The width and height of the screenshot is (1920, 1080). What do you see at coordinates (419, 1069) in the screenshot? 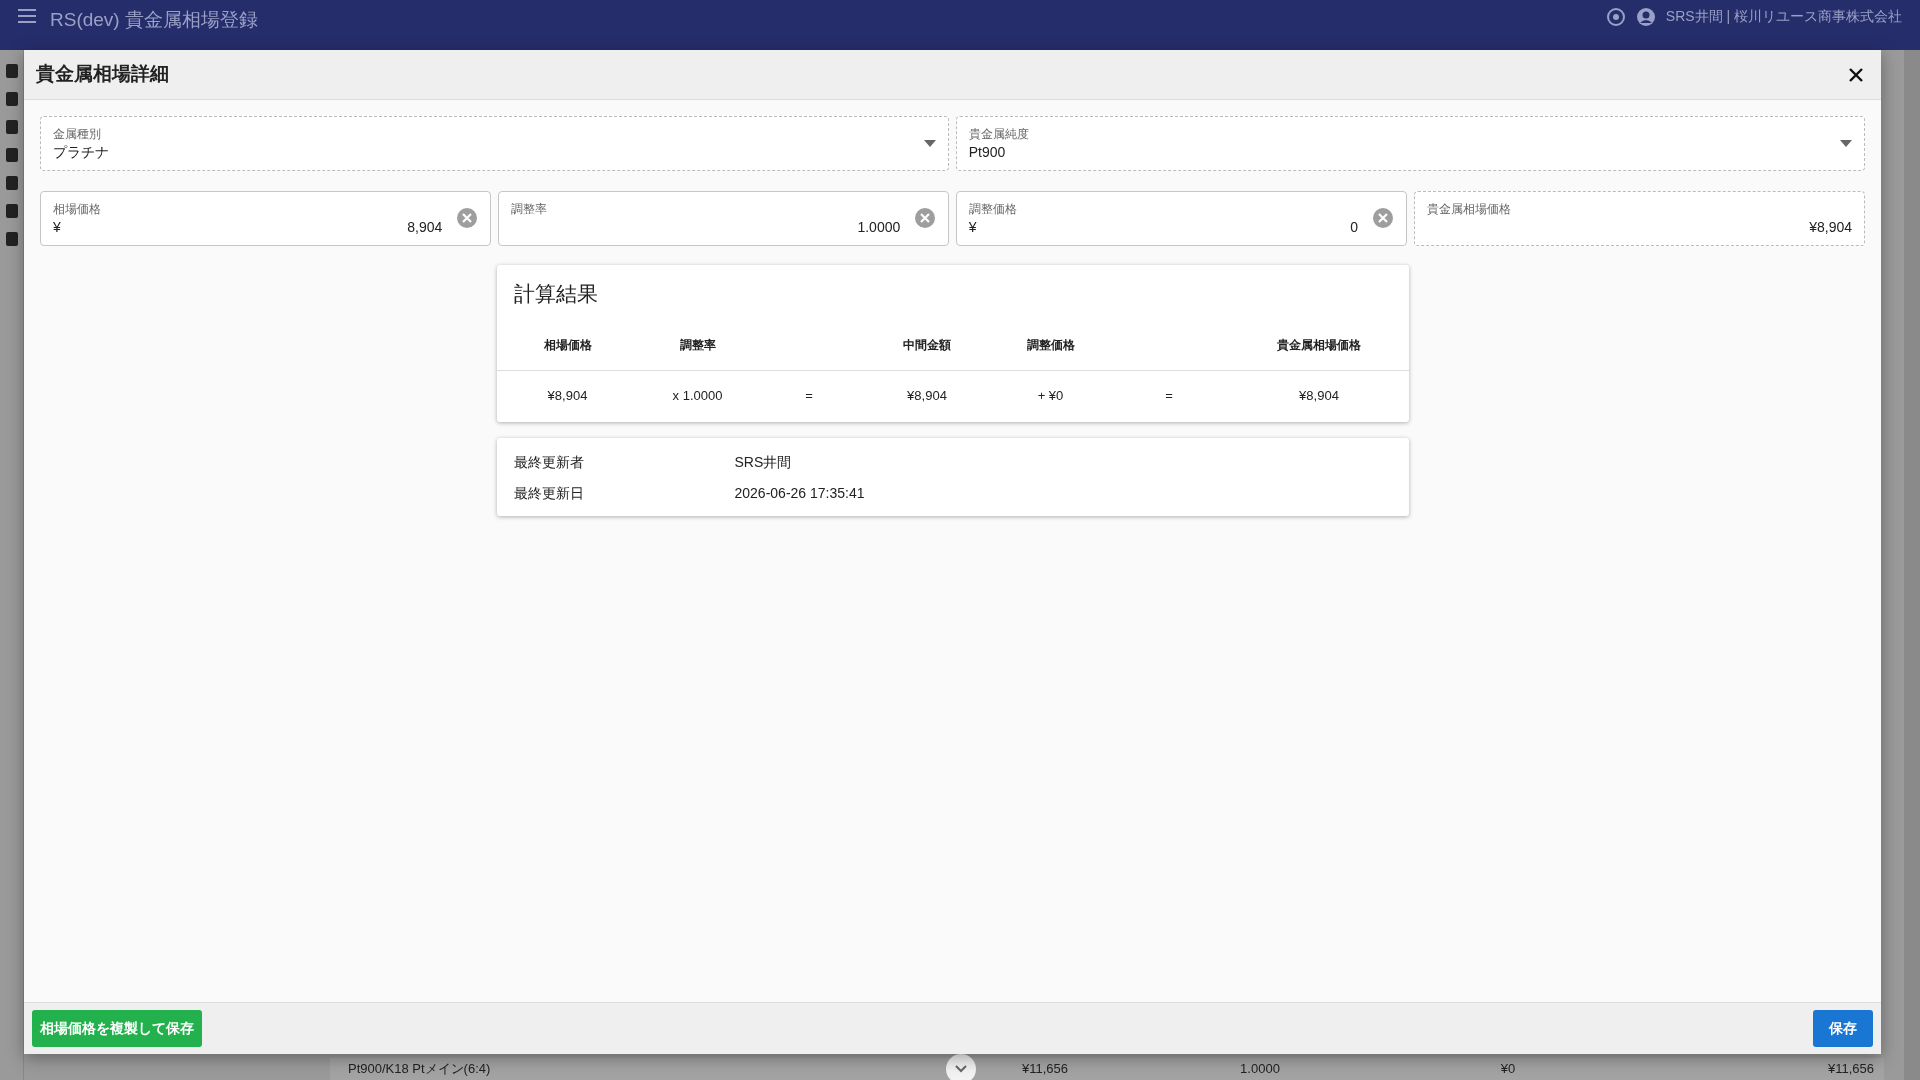
I see `table-cell-text: Pt900/K18 Ptメイン(6:4)` at bounding box center [419, 1069].